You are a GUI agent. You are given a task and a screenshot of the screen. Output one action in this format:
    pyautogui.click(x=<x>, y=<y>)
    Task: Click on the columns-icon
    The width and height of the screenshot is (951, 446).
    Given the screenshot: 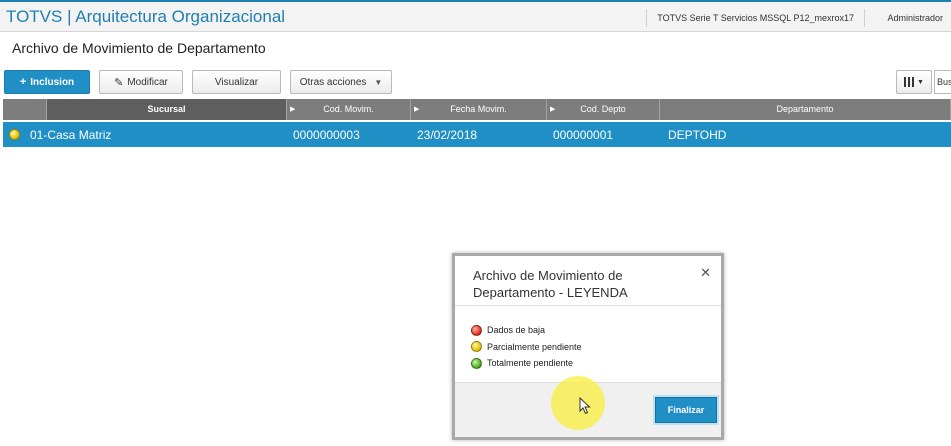 What is the action you would take?
    pyautogui.click(x=909, y=82)
    